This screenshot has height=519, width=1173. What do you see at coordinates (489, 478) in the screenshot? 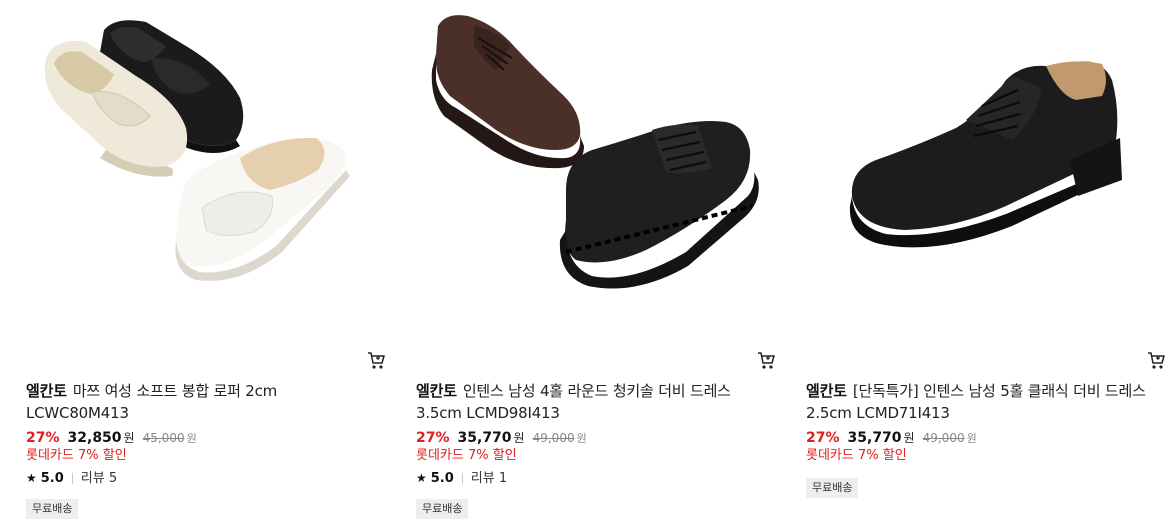
I see `review-count: 리뷰 1` at bounding box center [489, 478].